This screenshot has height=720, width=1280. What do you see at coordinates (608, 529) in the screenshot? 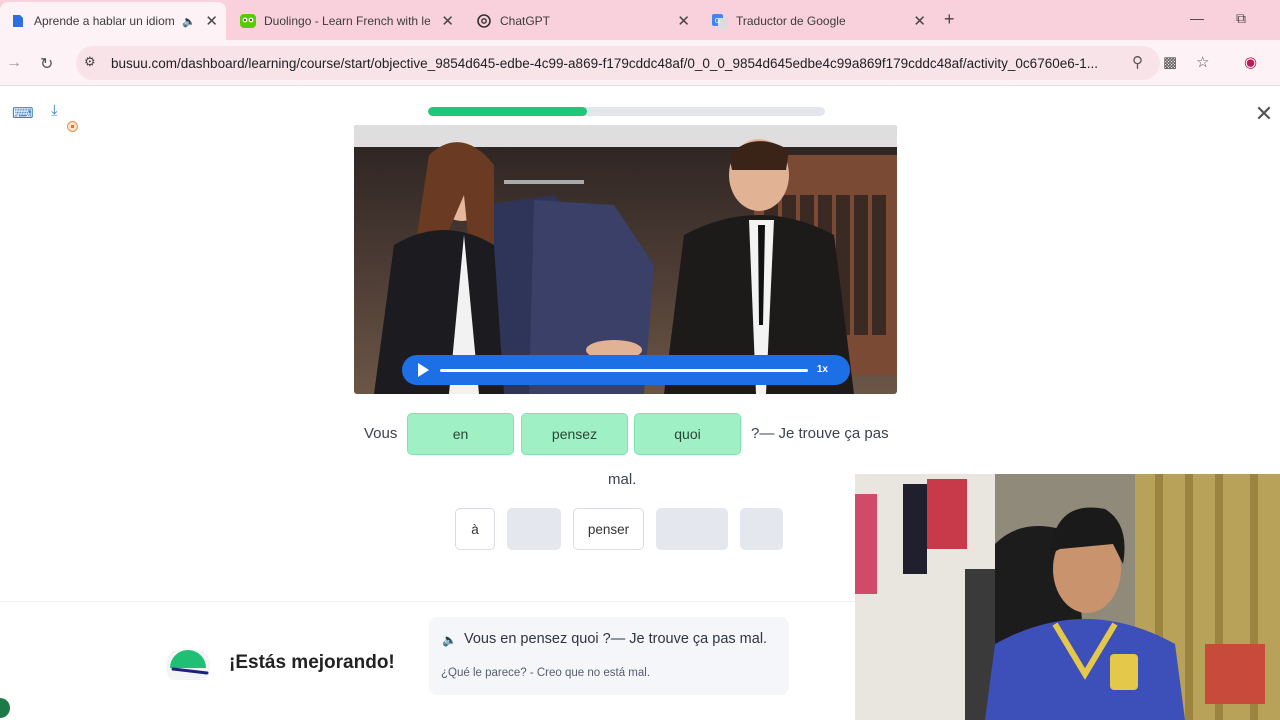
I see `word-option: penser` at bounding box center [608, 529].